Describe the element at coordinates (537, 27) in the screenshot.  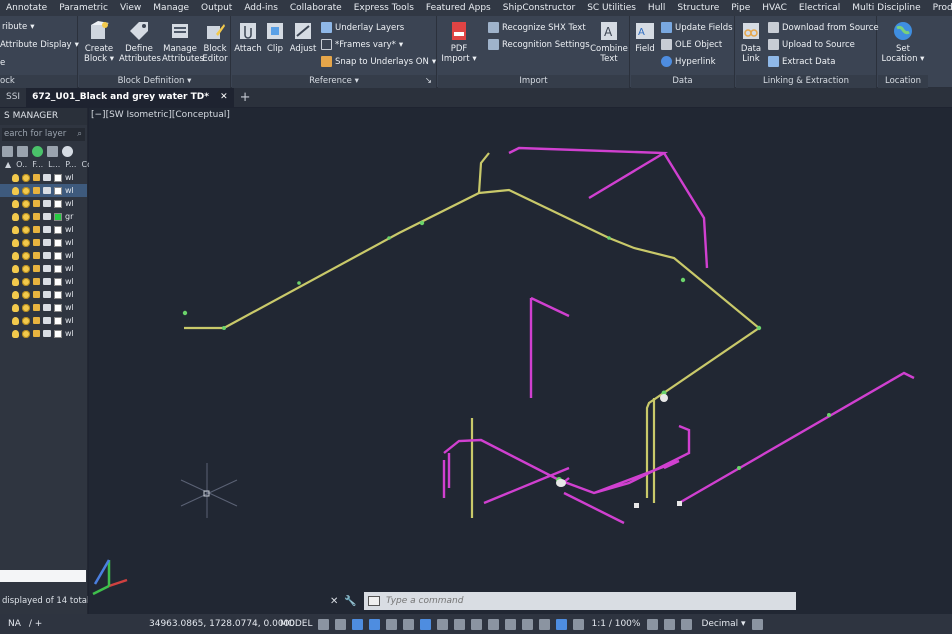
I see `recognize-shx-button: Recognize SHX Text` at that location.